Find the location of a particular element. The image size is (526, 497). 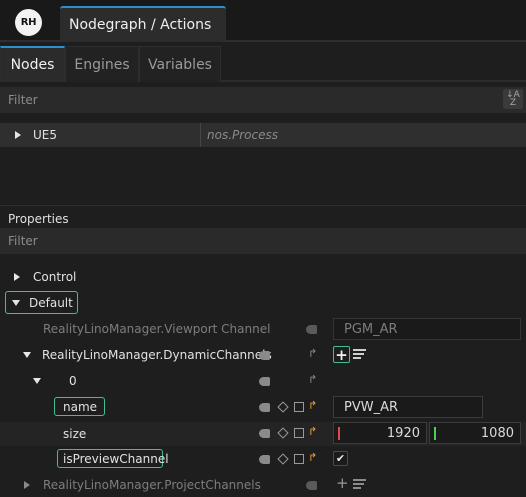

size-x-input: 1920 is located at coordinates (380, 433).